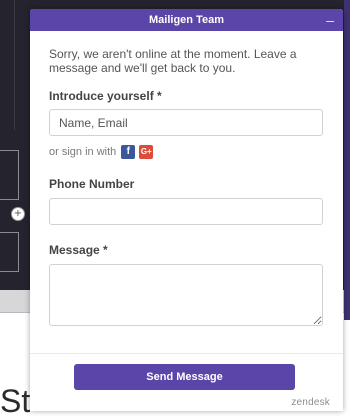 The height and width of the screenshot is (419, 350). I want to click on phone-label: Phone Number, so click(92, 184).